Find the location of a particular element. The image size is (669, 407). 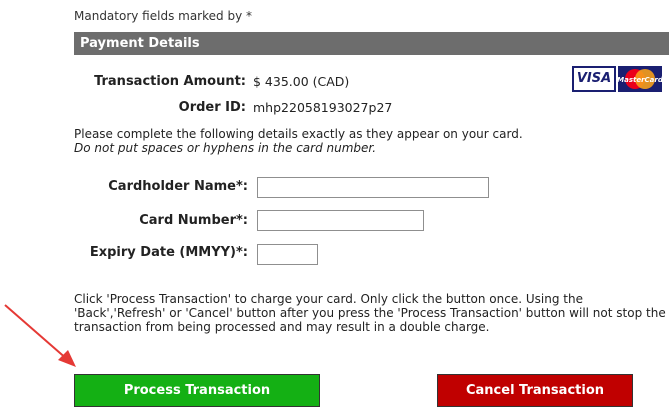

section-header: Payment Details is located at coordinates (371, 43).